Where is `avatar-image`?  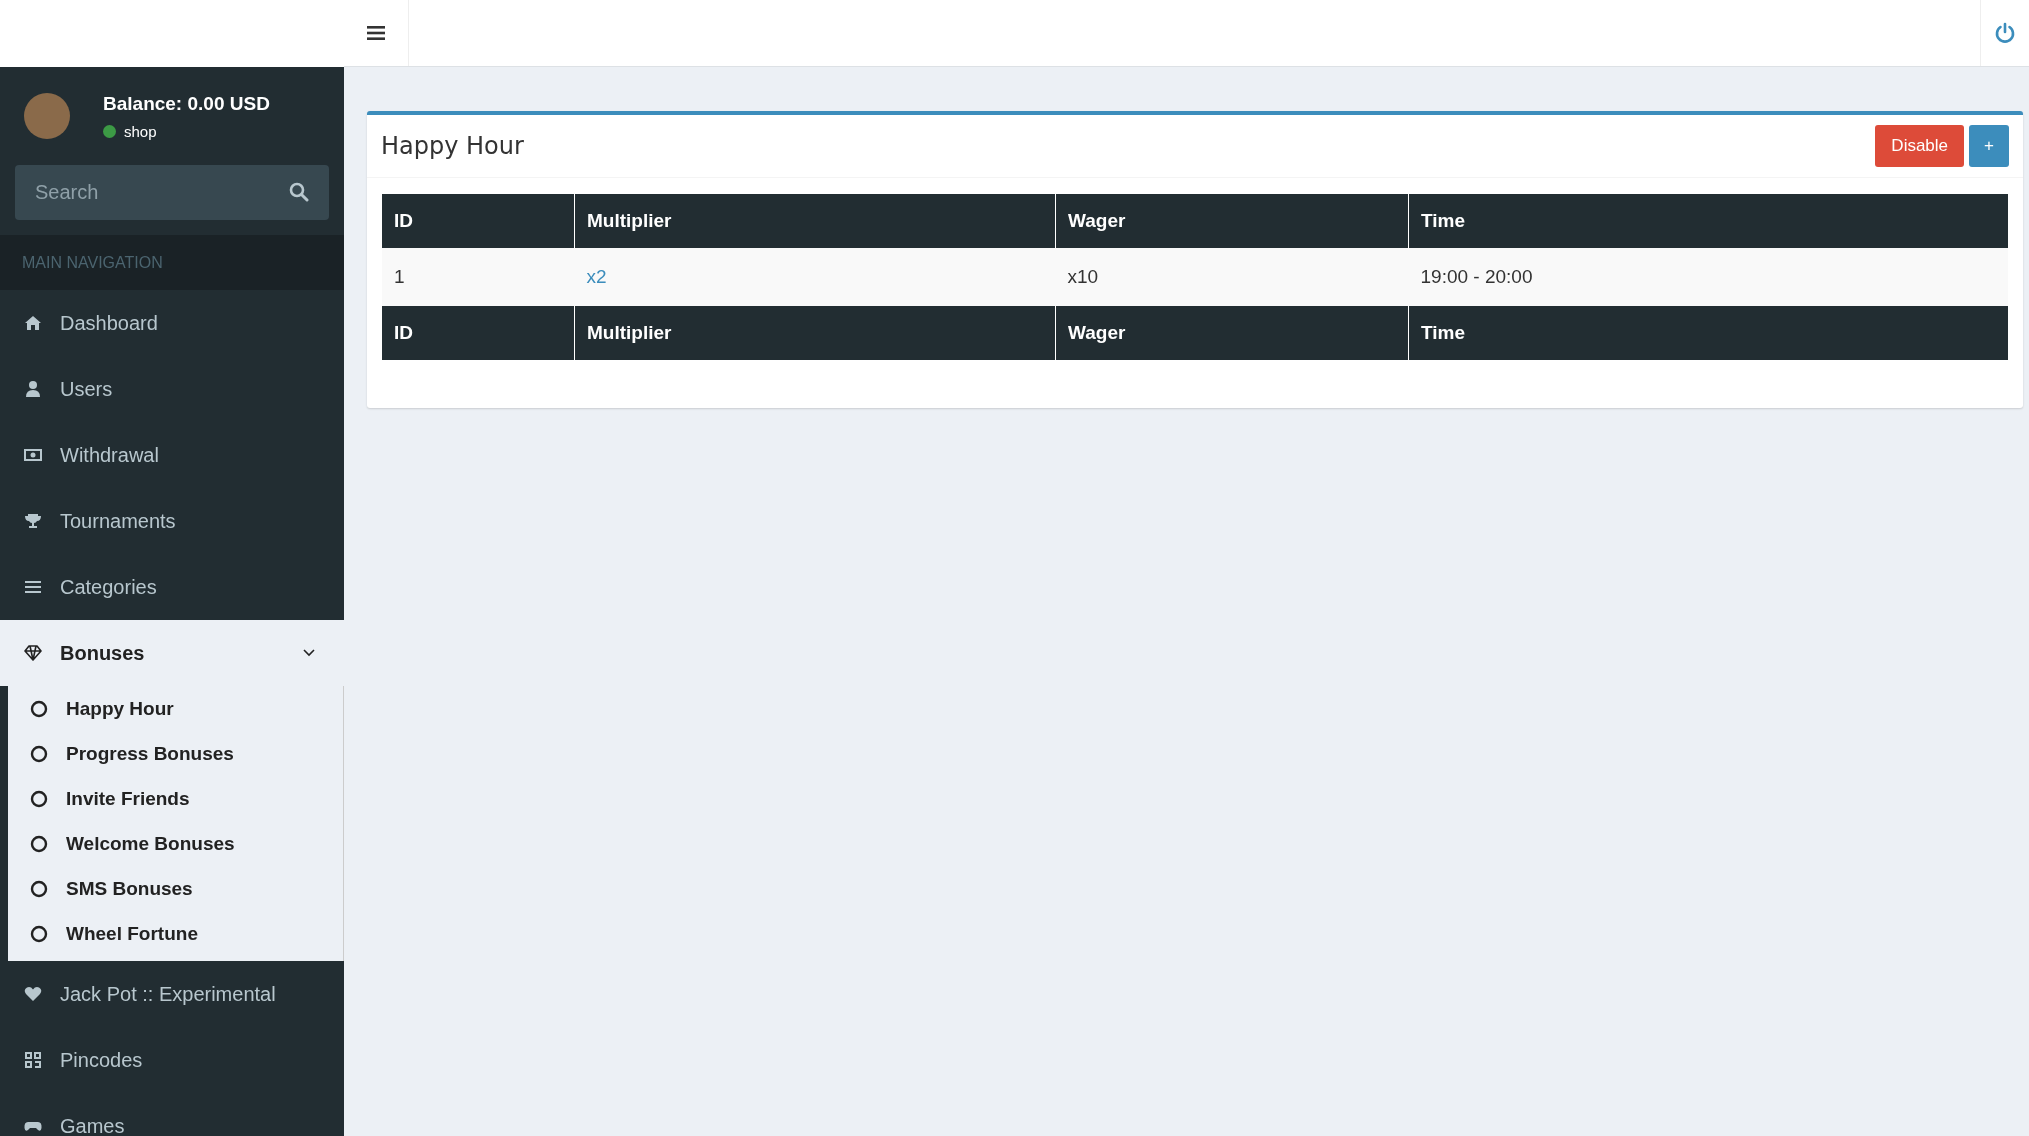 avatar-image is located at coordinates (47, 116).